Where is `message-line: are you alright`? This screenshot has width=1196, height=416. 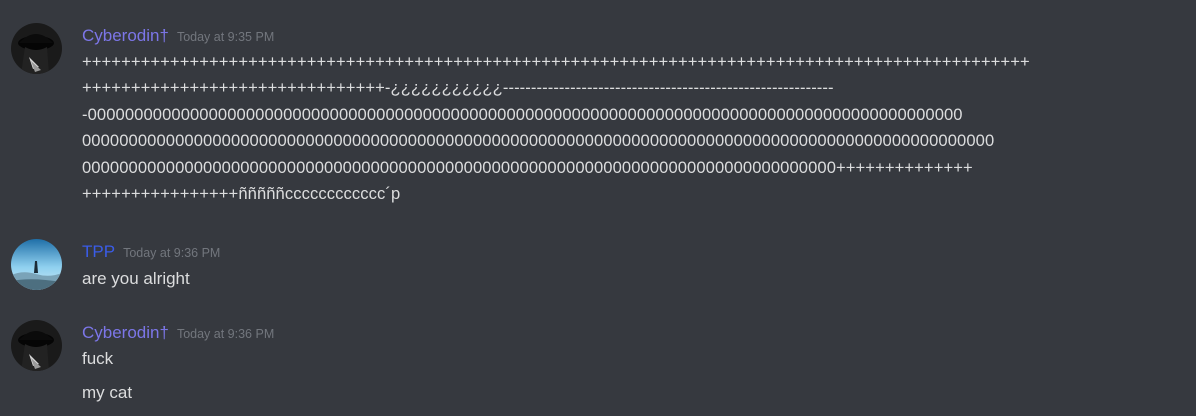 message-line: are you alright is located at coordinates (136, 278).